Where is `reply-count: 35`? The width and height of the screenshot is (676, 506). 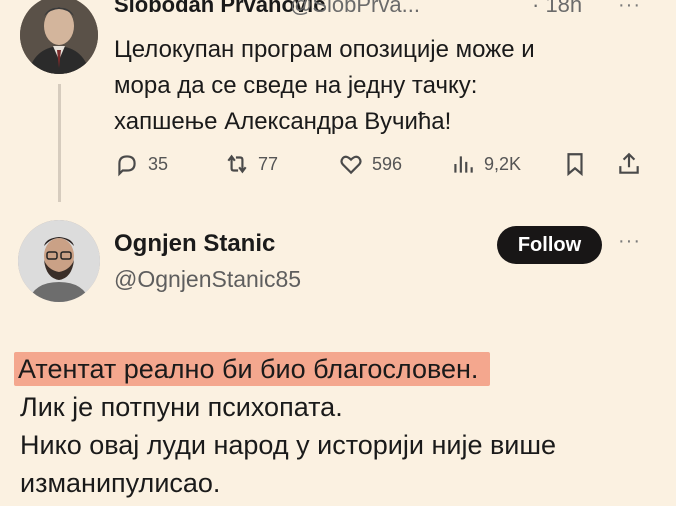
reply-count: 35 is located at coordinates (158, 163).